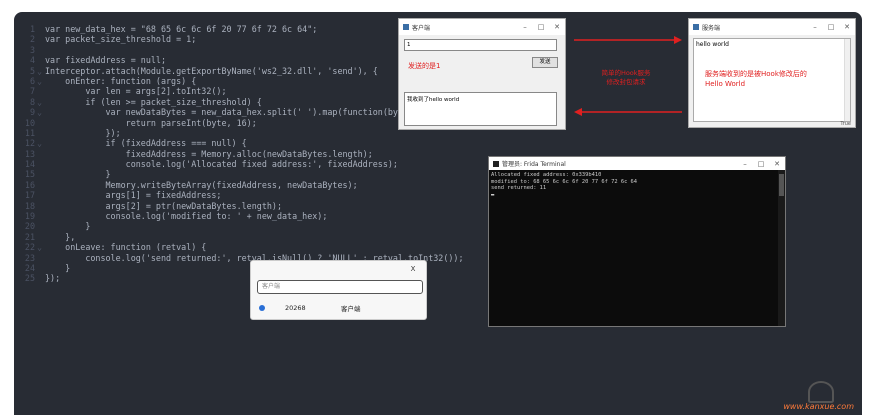  What do you see at coordinates (847, 80) in the screenshot?
I see `scrollbar` at bounding box center [847, 80].